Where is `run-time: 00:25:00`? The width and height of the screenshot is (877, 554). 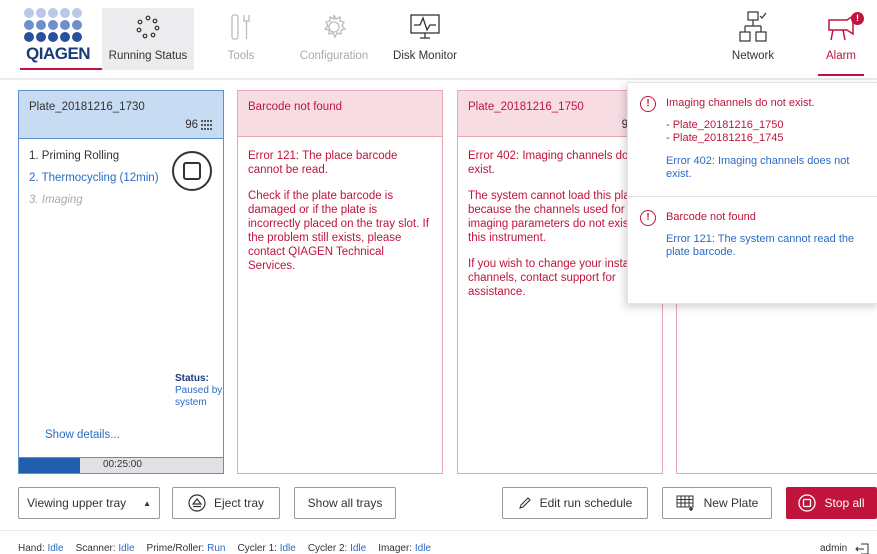 run-time: 00:25:00 is located at coordinates (122, 464).